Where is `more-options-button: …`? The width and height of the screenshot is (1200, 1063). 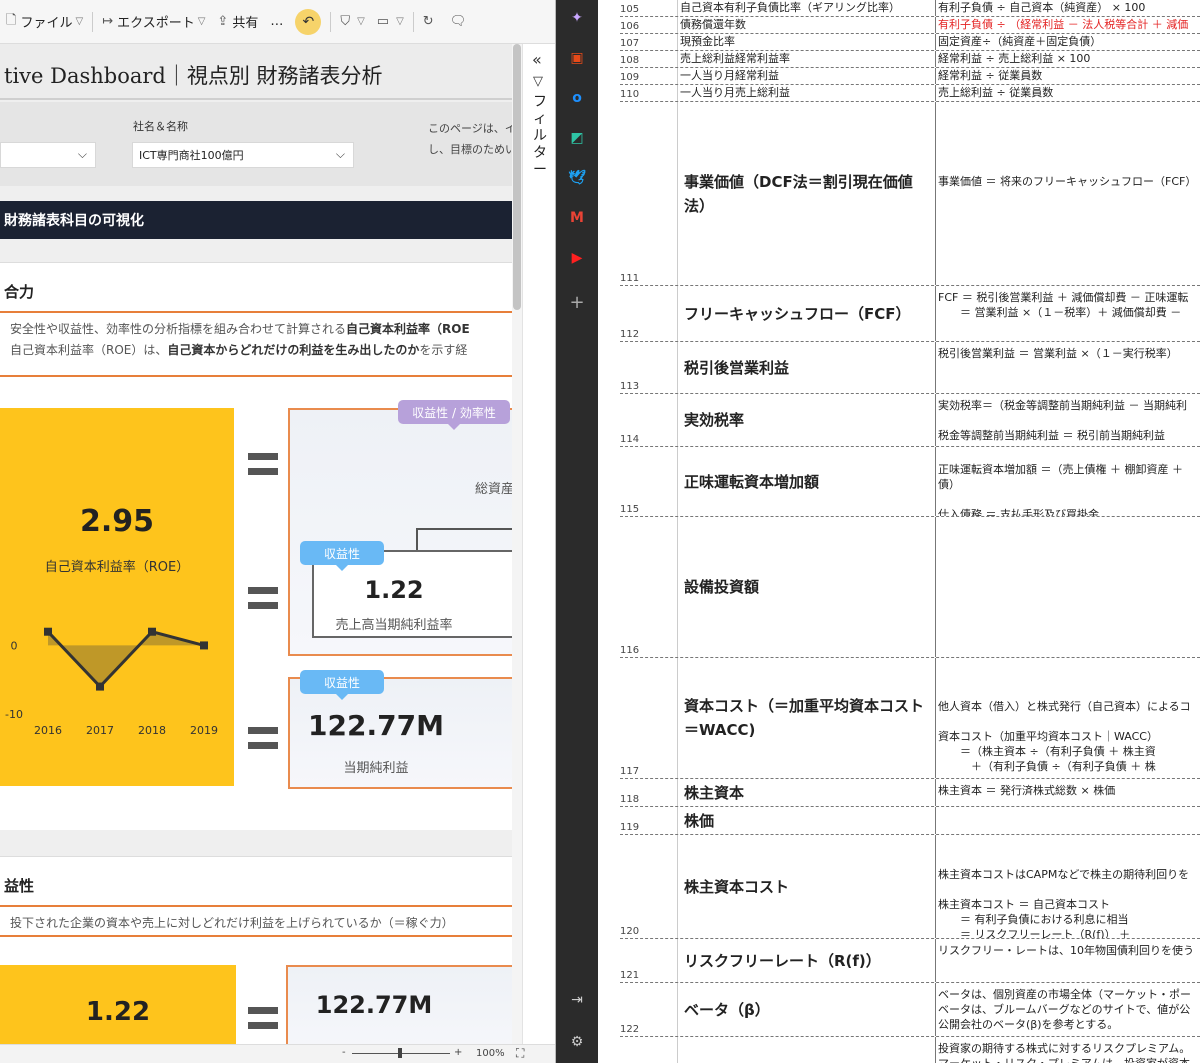 more-options-button: … is located at coordinates (276, 22).